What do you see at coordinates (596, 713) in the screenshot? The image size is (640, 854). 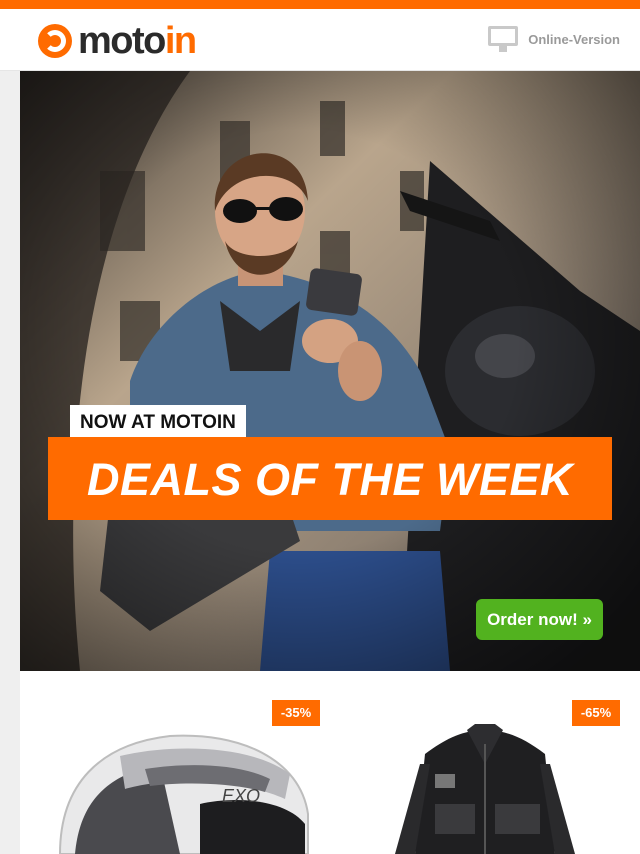 I see `discount-badge: -65%` at bounding box center [596, 713].